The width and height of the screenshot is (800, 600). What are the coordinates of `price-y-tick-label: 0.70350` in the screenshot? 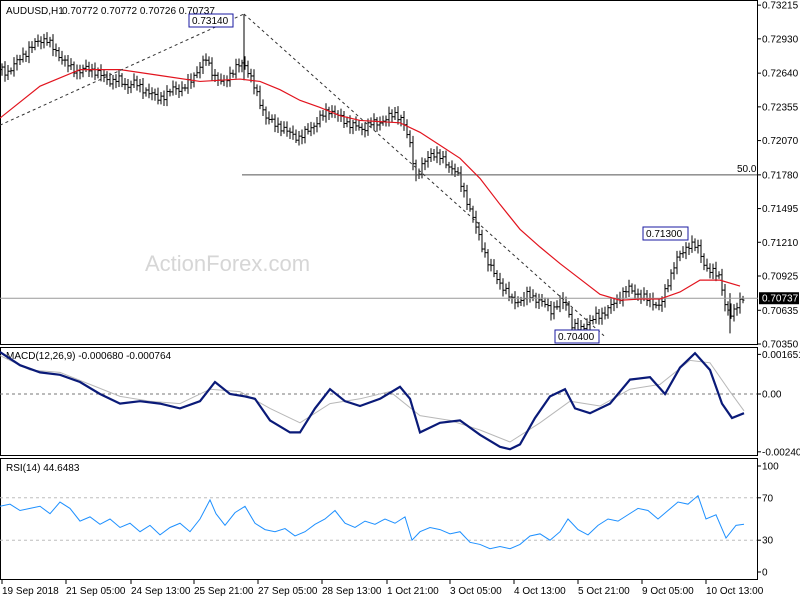 It's located at (780, 345).